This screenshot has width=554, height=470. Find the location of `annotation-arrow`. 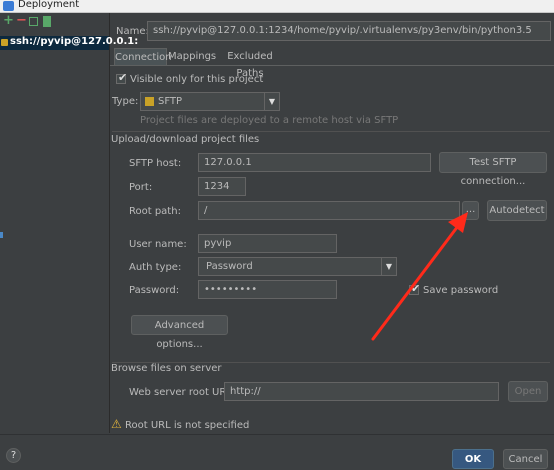

annotation-arrow is located at coordinates (419, 276).